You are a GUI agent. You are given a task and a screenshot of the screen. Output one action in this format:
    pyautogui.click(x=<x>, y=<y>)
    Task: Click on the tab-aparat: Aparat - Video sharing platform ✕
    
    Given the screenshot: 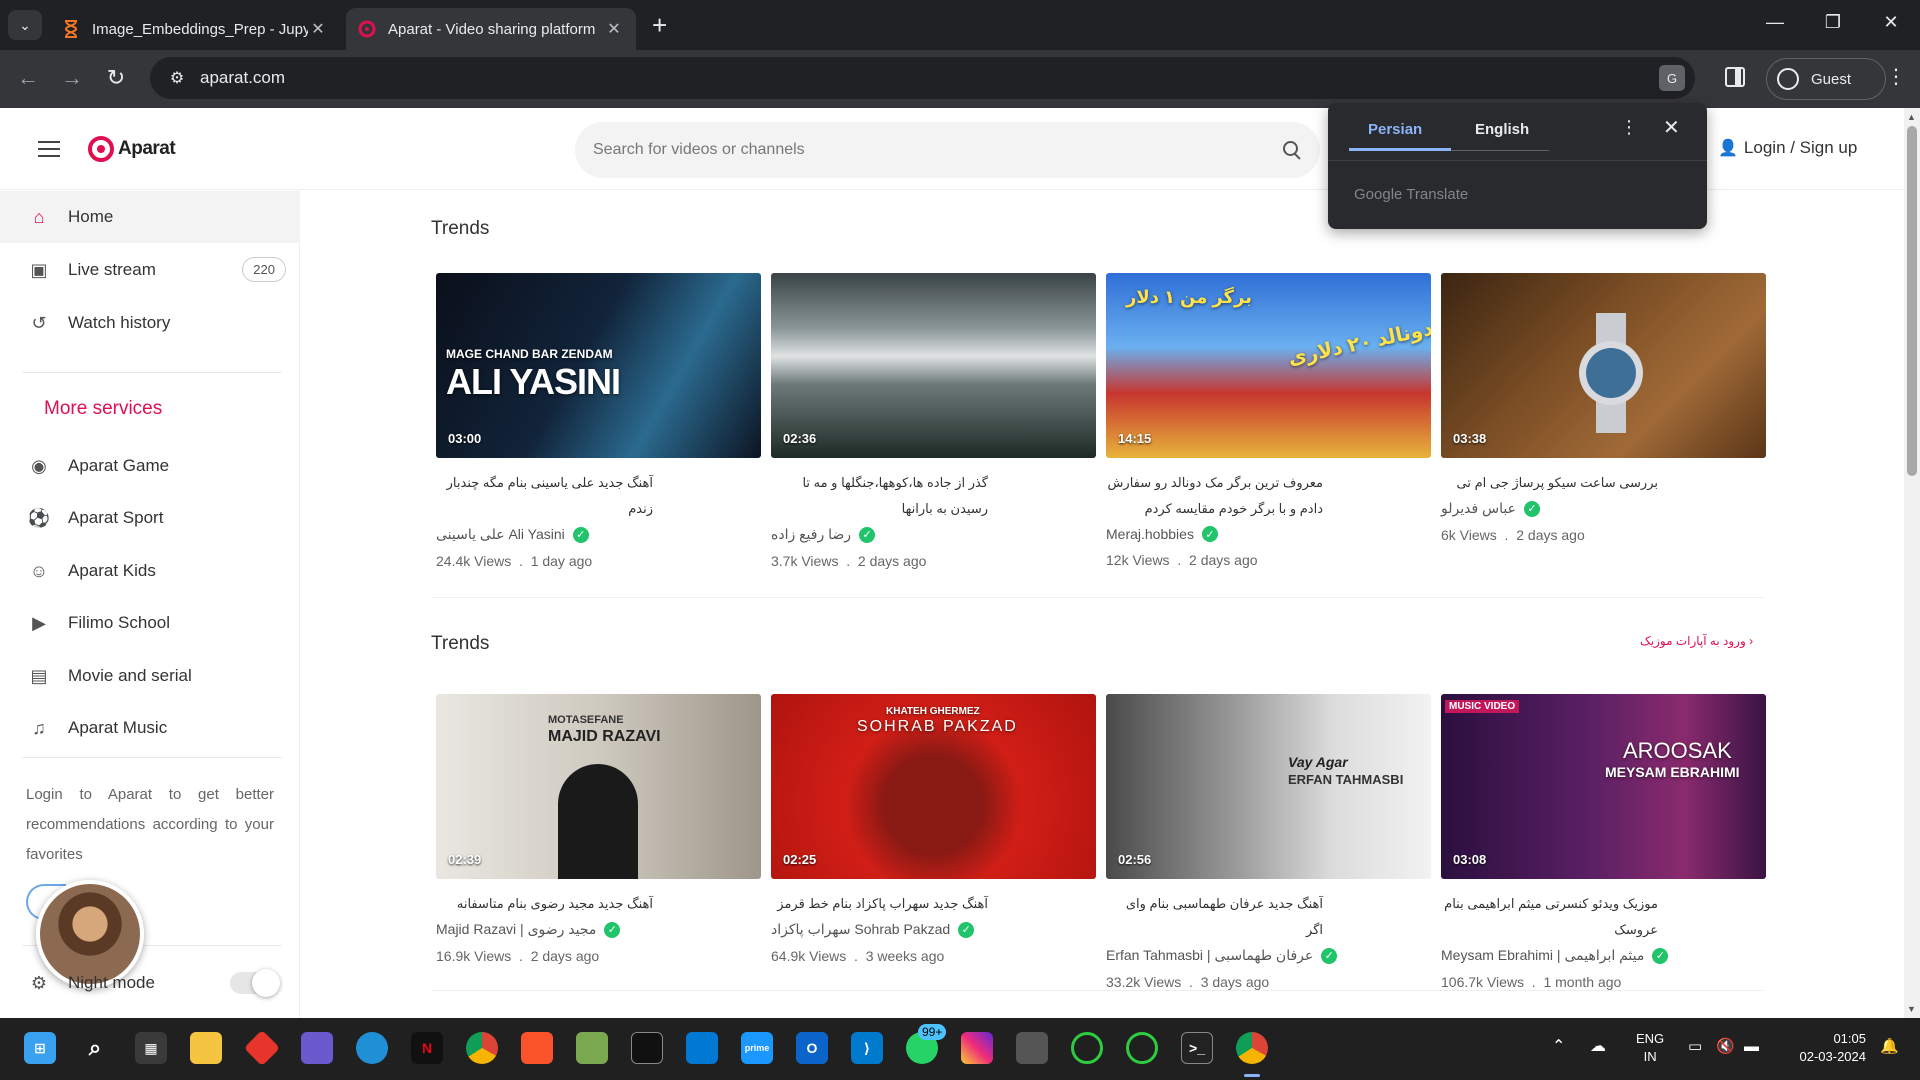 What is the action you would take?
    pyautogui.click(x=491, y=29)
    